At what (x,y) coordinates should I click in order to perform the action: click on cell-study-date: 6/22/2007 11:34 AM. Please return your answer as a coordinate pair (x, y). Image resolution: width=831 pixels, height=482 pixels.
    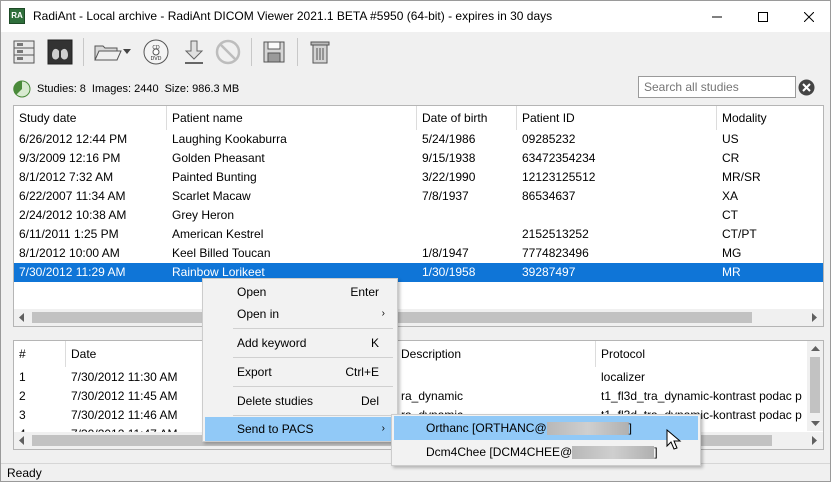
    Looking at the image, I should click on (72, 196).